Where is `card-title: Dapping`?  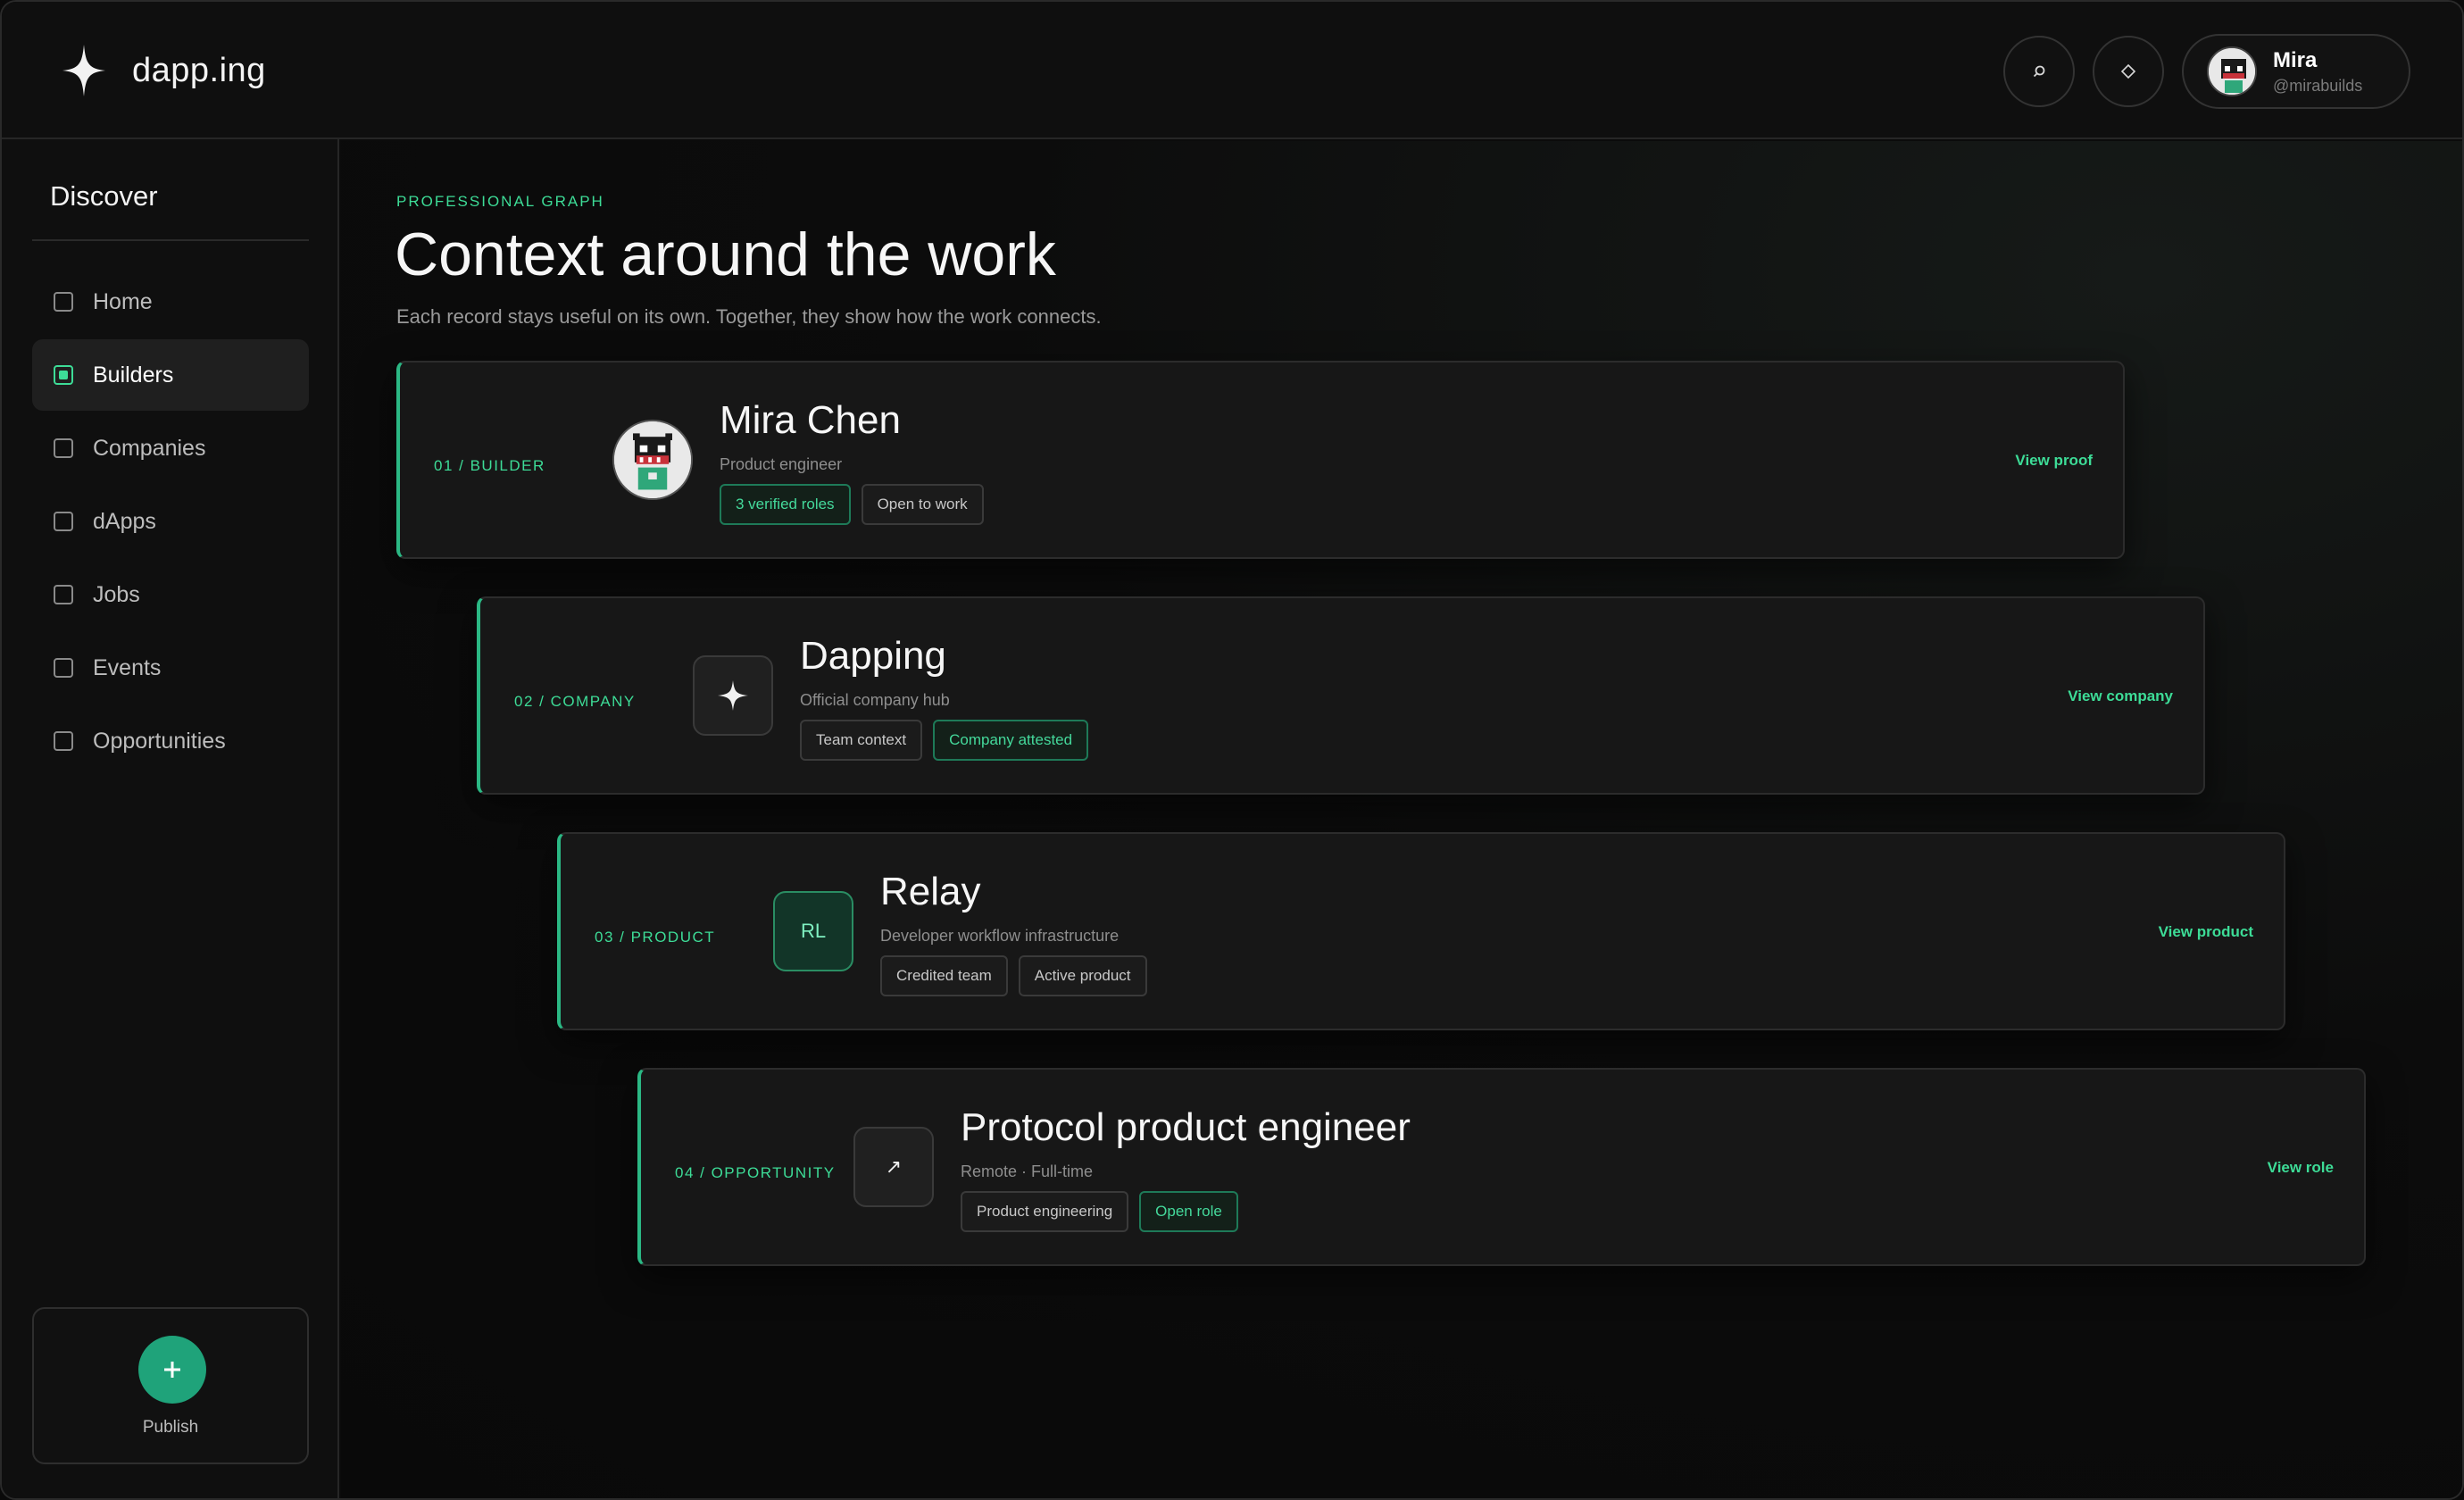
card-title: Dapping is located at coordinates (873, 656).